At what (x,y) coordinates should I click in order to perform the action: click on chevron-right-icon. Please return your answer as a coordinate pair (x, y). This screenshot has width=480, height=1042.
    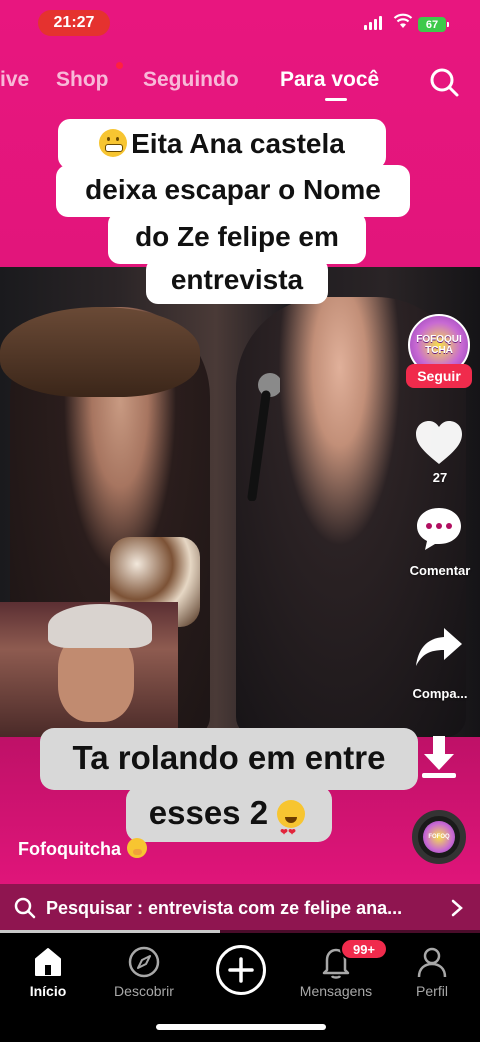
    Looking at the image, I should click on (457, 908).